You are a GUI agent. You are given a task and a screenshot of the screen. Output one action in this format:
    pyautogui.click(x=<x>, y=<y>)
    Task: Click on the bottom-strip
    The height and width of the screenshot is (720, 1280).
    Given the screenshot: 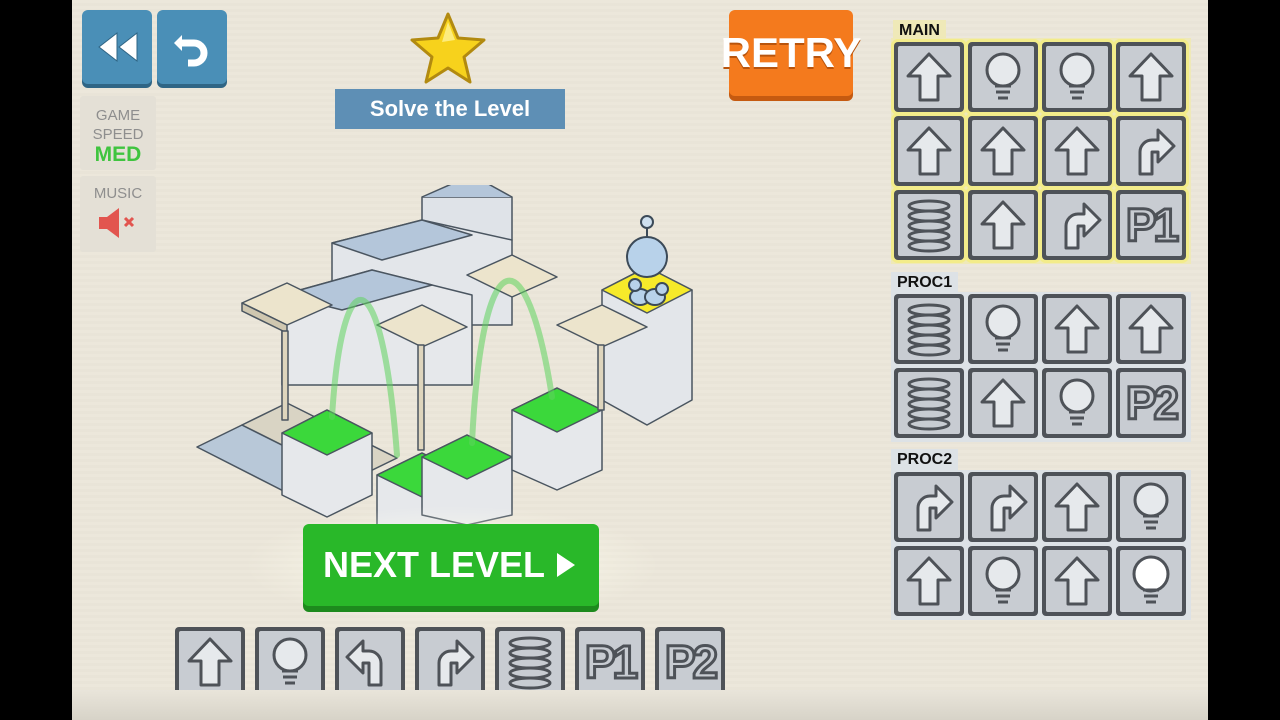 What is the action you would take?
    pyautogui.click(x=640, y=705)
    